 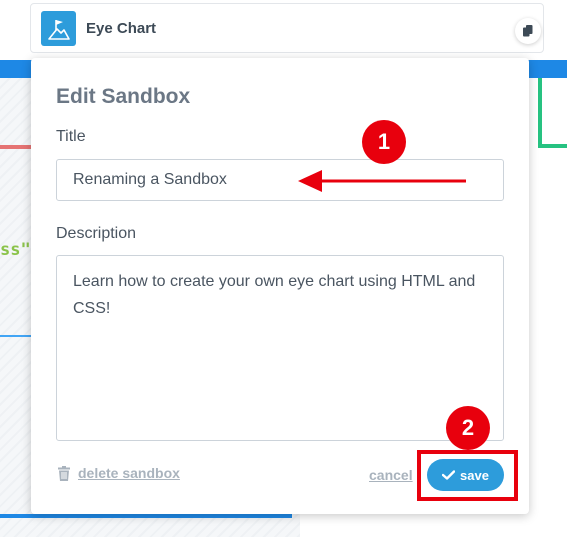 What do you see at coordinates (146, 516) in the screenshot?
I see `background-bottom-bar` at bounding box center [146, 516].